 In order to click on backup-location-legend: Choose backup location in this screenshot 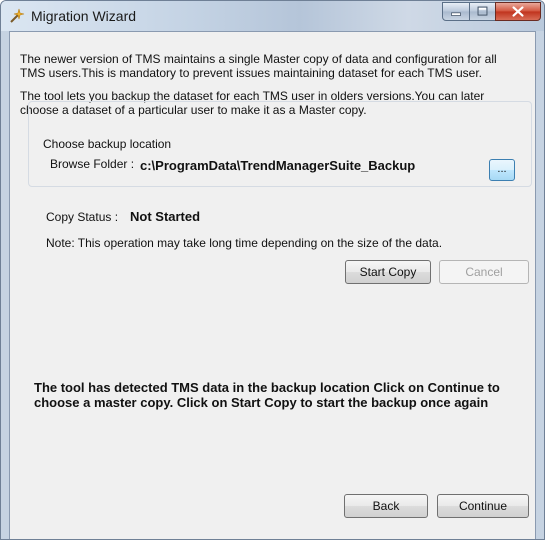, I will do `click(107, 144)`.